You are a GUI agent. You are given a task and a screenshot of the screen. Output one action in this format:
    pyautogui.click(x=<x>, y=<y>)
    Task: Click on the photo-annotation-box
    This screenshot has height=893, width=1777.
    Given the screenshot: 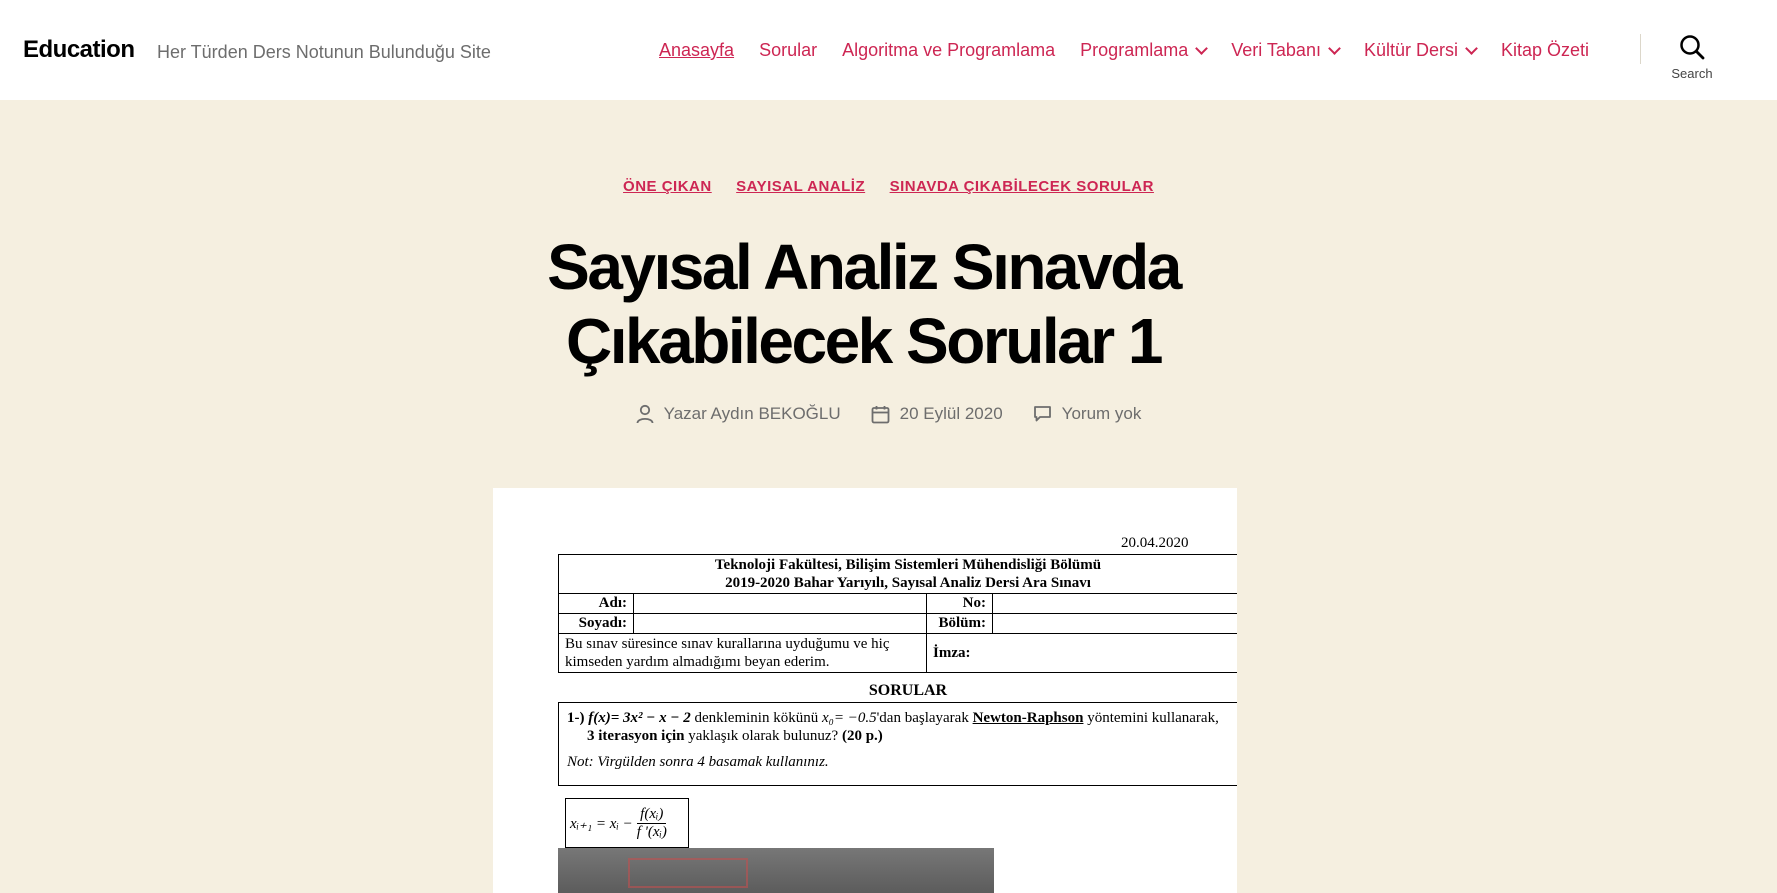 What is the action you would take?
    pyautogui.click(x=688, y=873)
    